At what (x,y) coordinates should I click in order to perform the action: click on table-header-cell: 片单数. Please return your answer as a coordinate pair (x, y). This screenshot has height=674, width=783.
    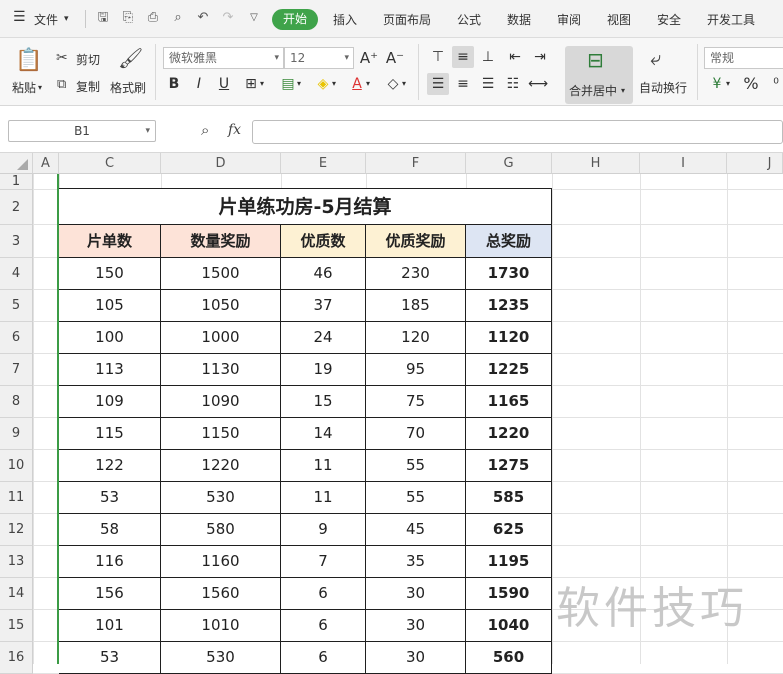
    Looking at the image, I should click on (110, 241).